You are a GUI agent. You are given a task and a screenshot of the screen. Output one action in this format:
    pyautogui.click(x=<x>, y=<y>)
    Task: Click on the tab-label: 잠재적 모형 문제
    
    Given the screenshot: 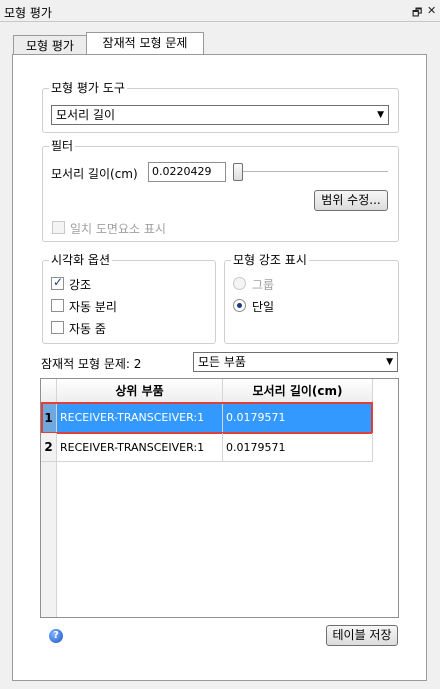 What is the action you would take?
    pyautogui.click(x=145, y=43)
    